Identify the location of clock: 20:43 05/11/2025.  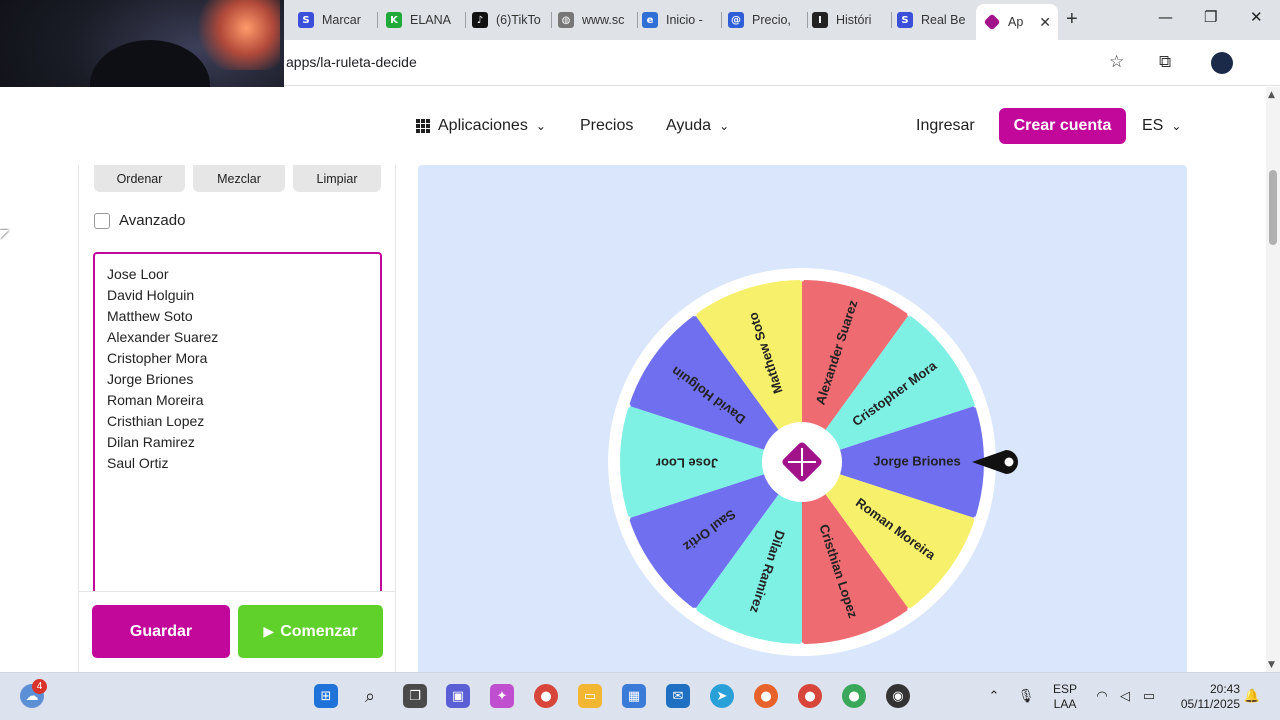
(1204, 697).